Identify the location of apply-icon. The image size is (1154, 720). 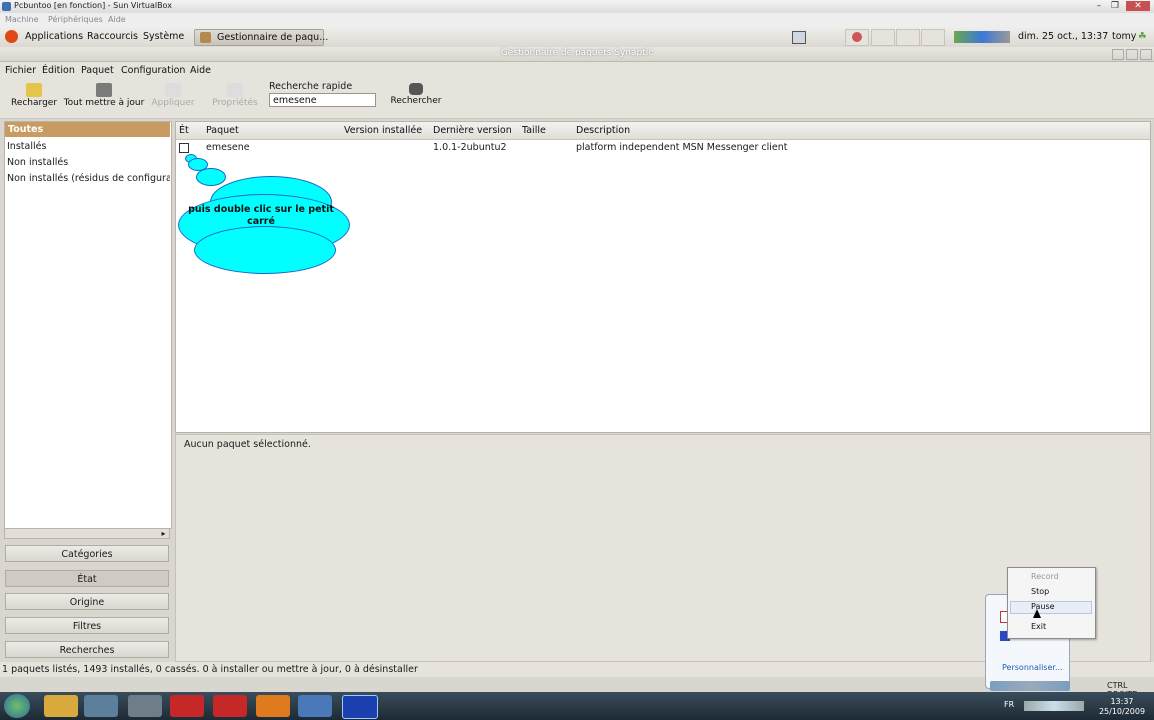
(173, 90).